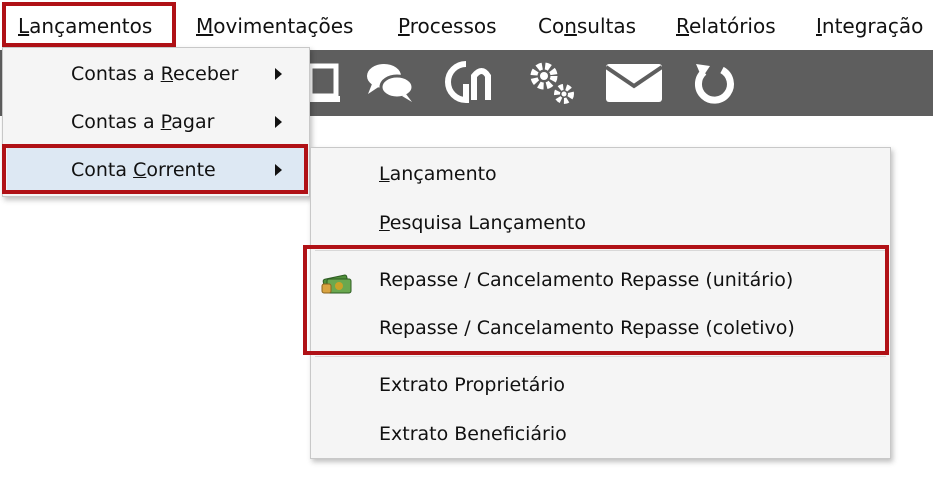  I want to click on menu-item-lancamento: Lançamento, so click(600, 174).